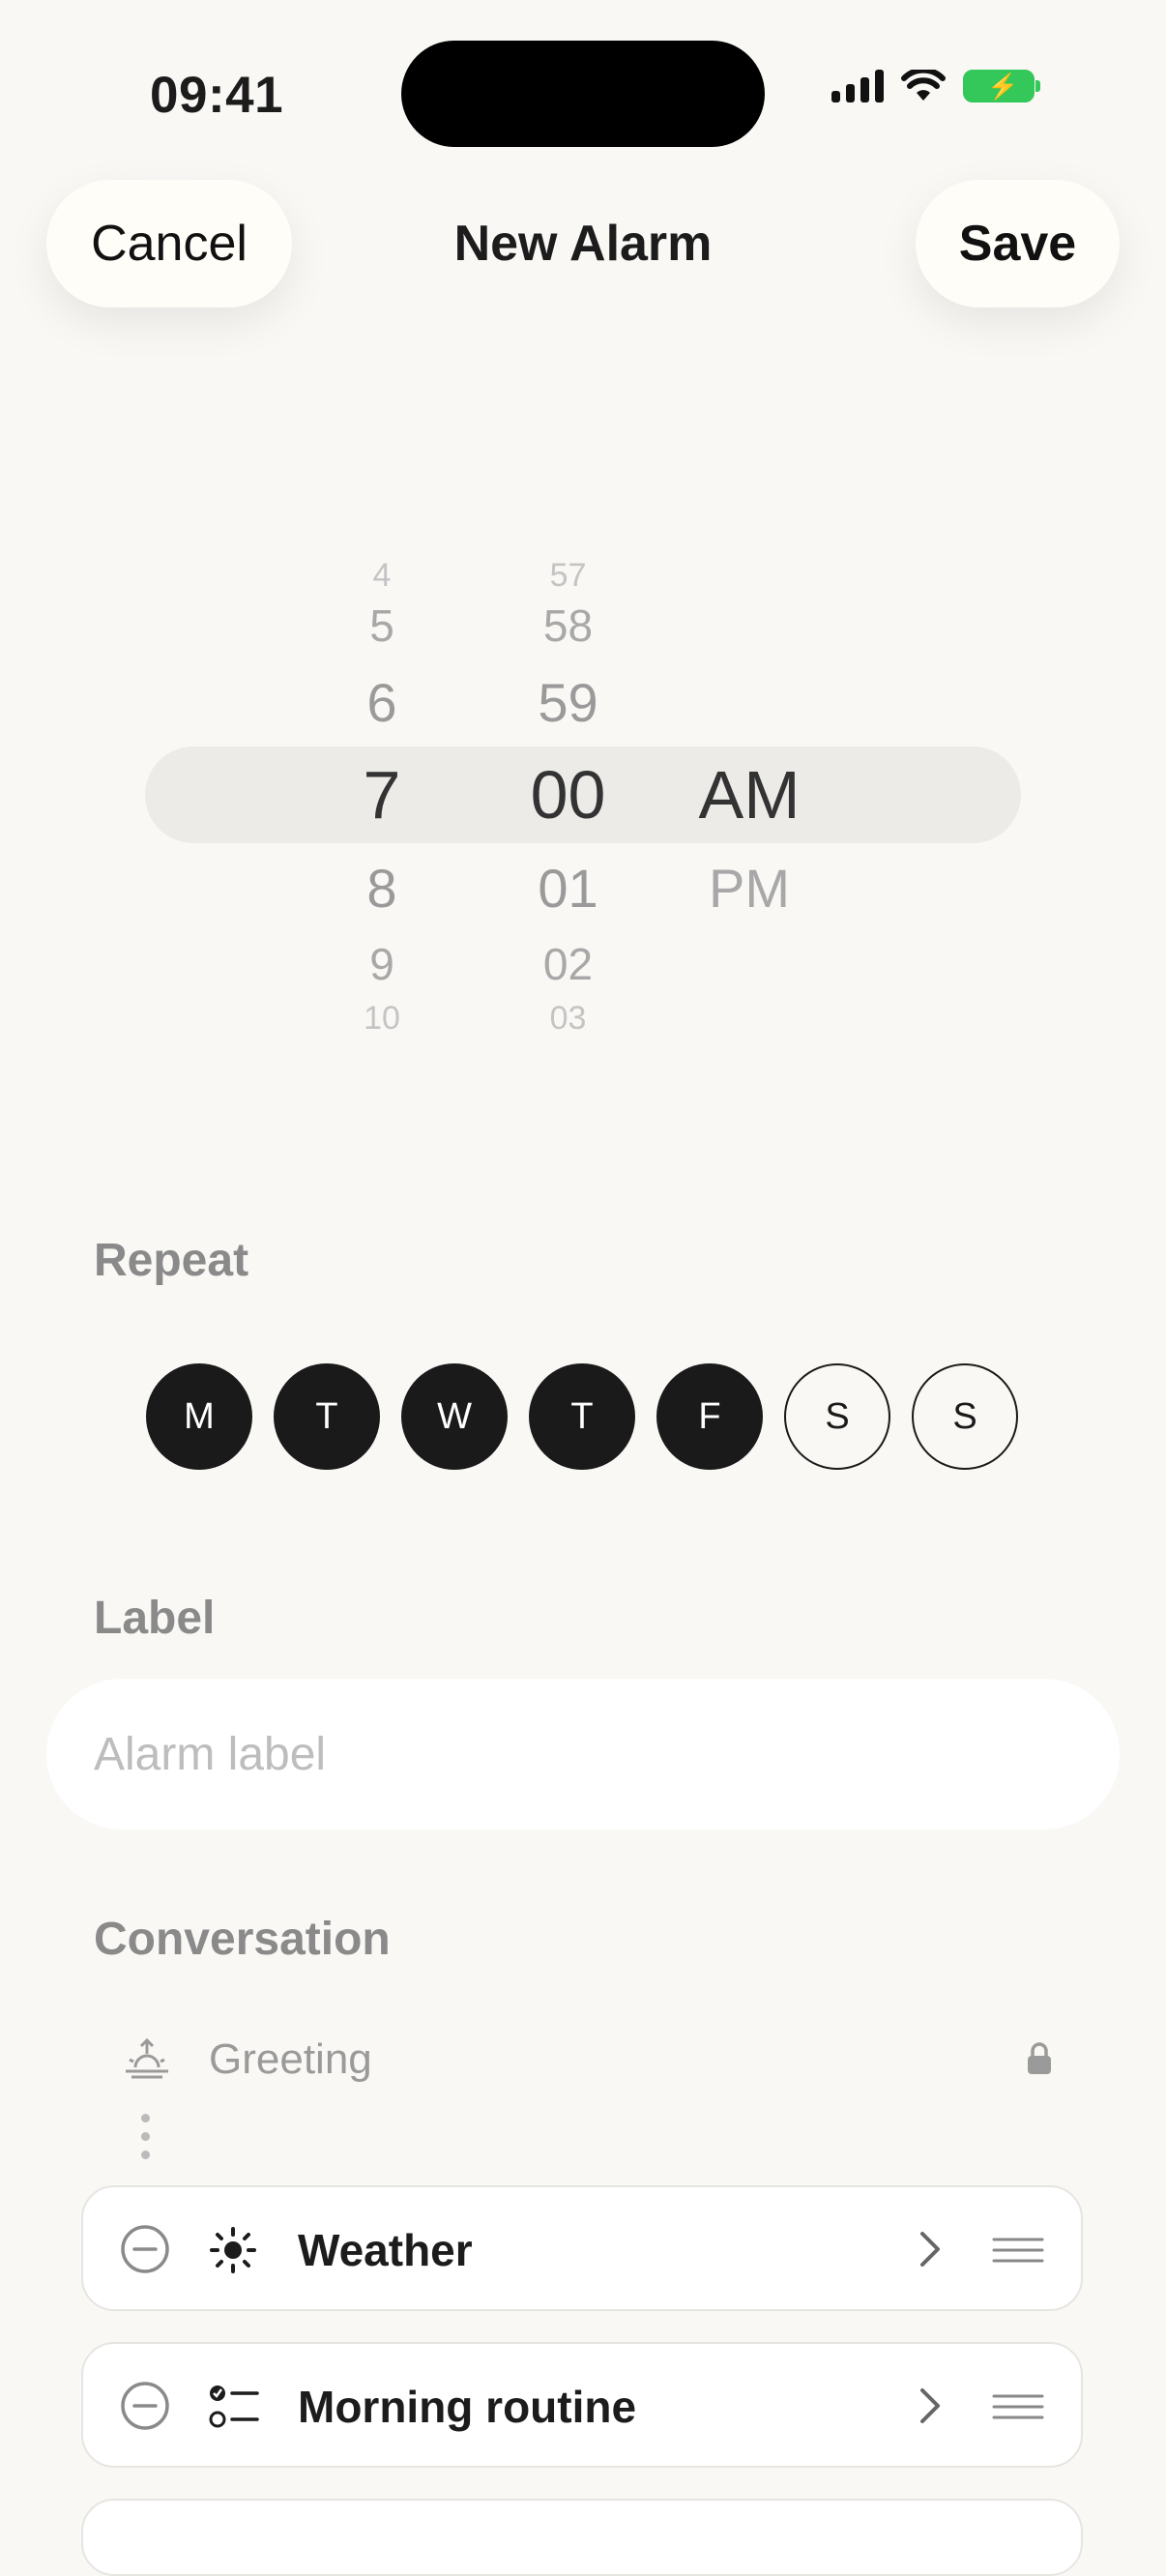  What do you see at coordinates (749, 888) in the screenshot?
I see `period-option: PM` at bounding box center [749, 888].